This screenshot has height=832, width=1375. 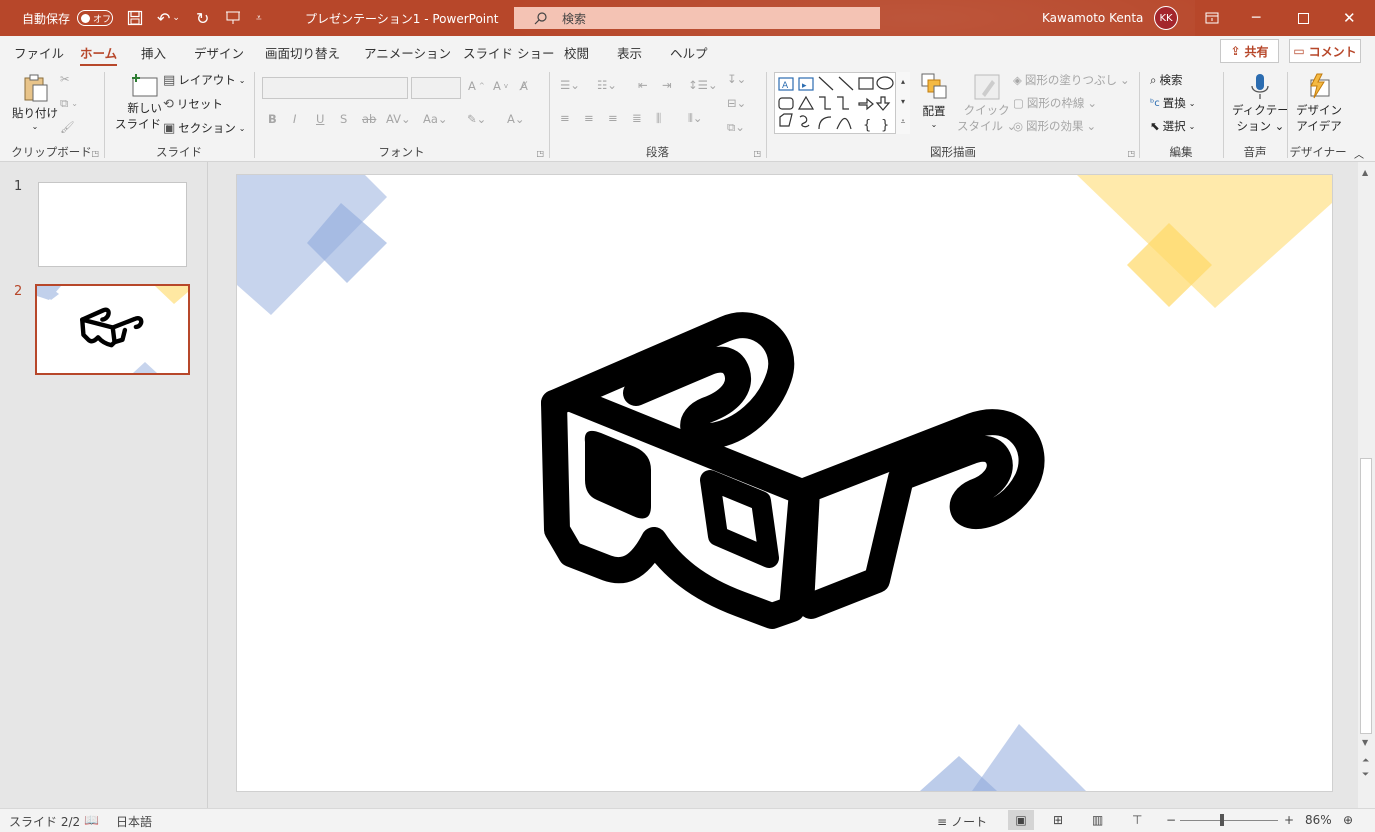 What do you see at coordinates (435, 119) in the screenshot?
I see `case-icon: Aa⌄` at bounding box center [435, 119].